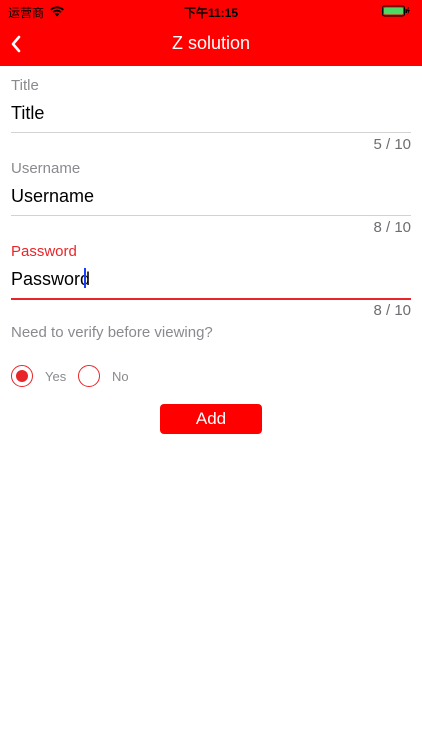  I want to click on radio-yes-label: Yes, so click(55, 376).